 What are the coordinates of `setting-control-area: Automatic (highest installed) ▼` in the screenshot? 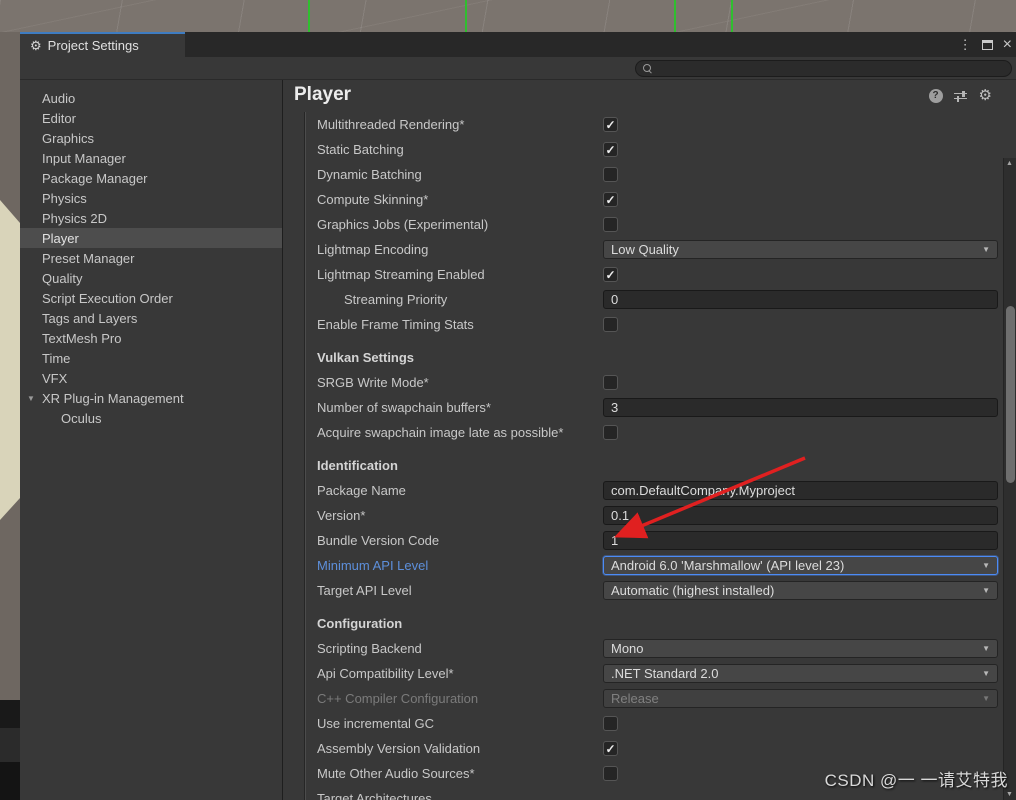 It's located at (809, 590).